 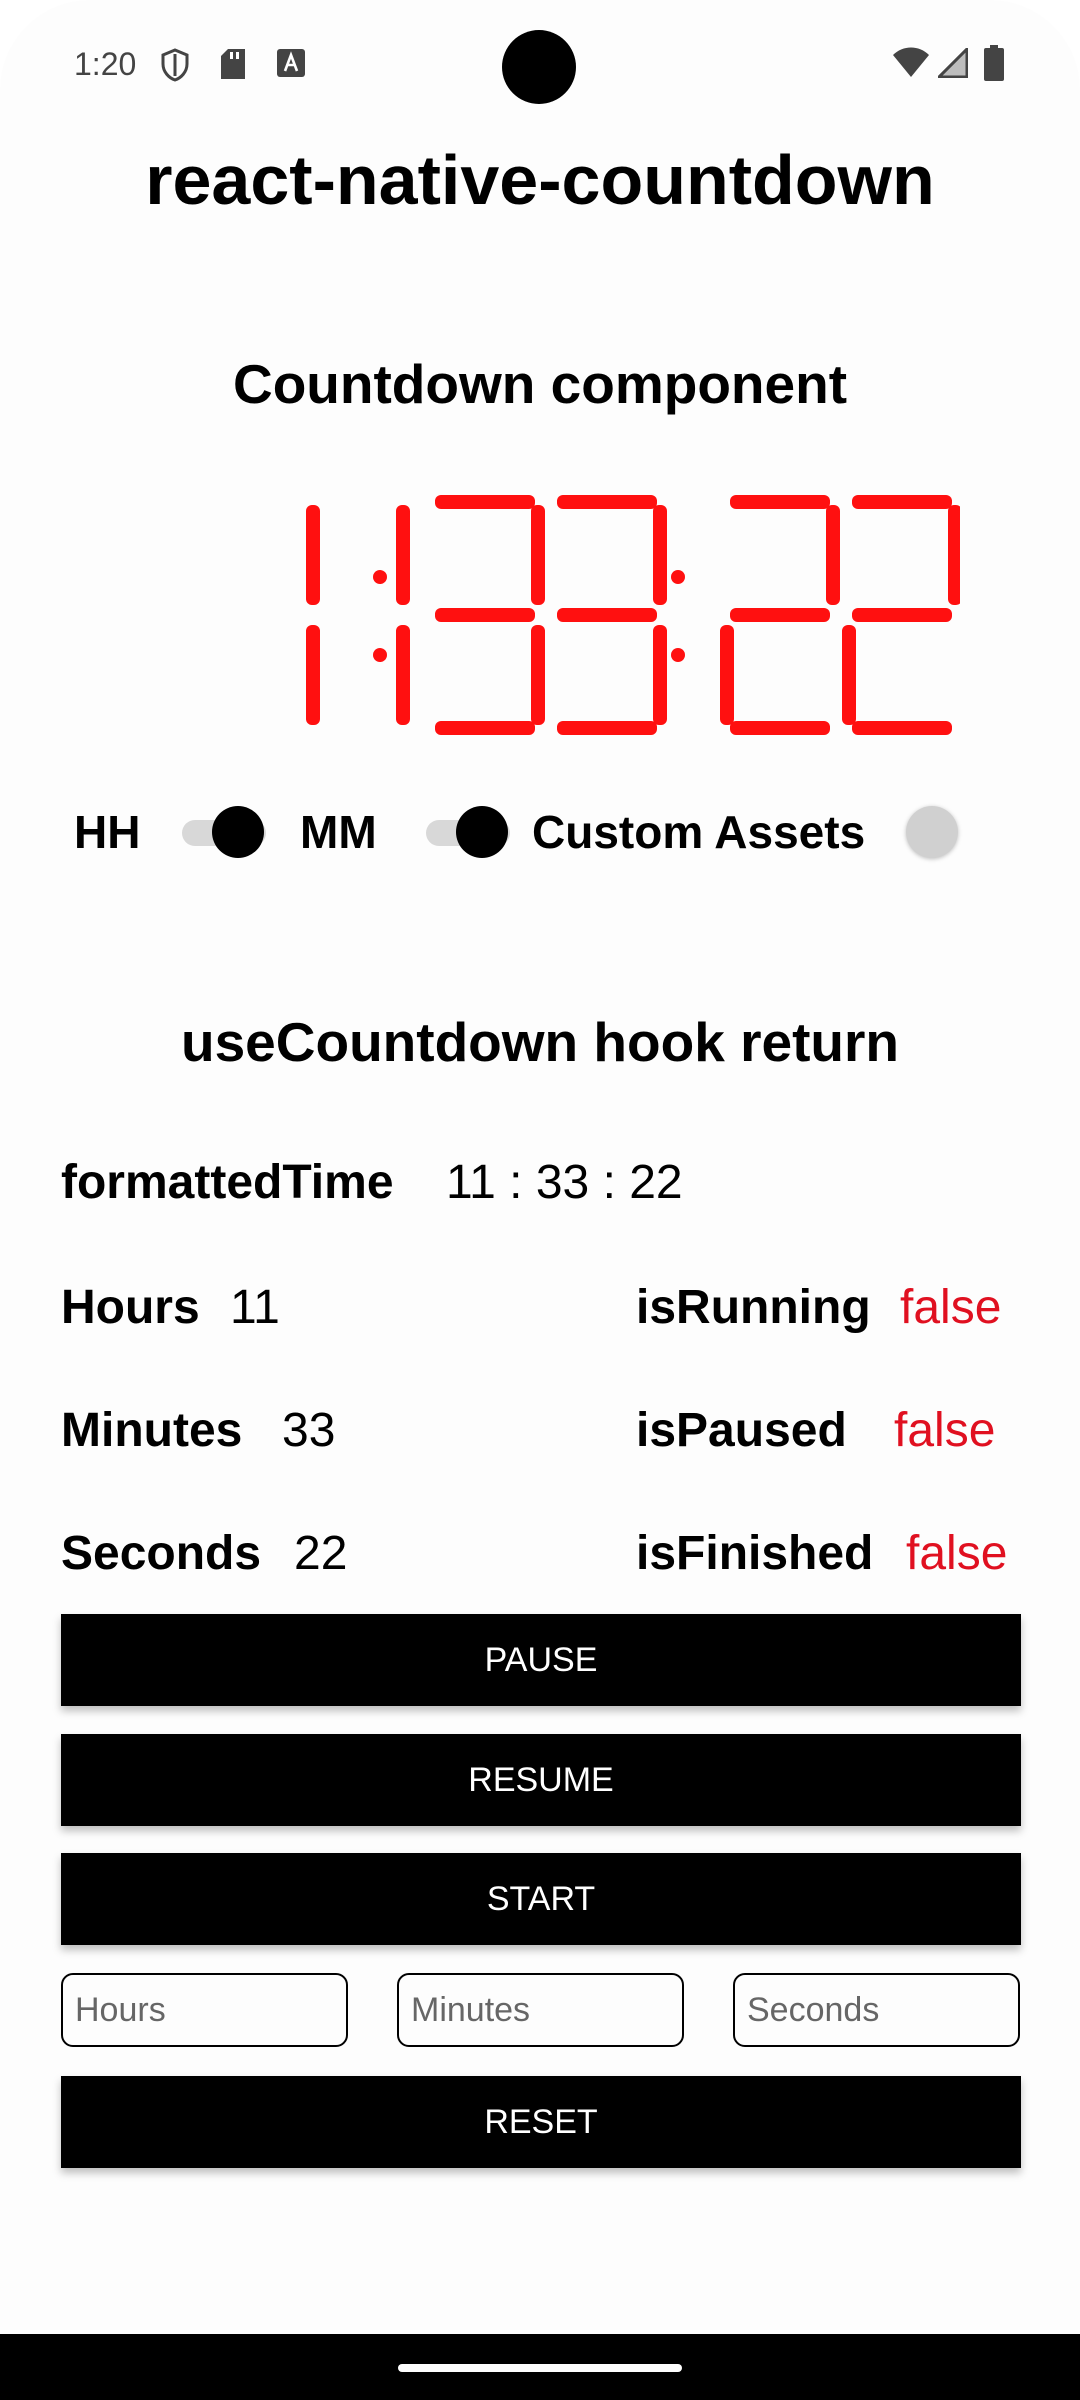 I want to click on wifi-icon, so click(x=911, y=64).